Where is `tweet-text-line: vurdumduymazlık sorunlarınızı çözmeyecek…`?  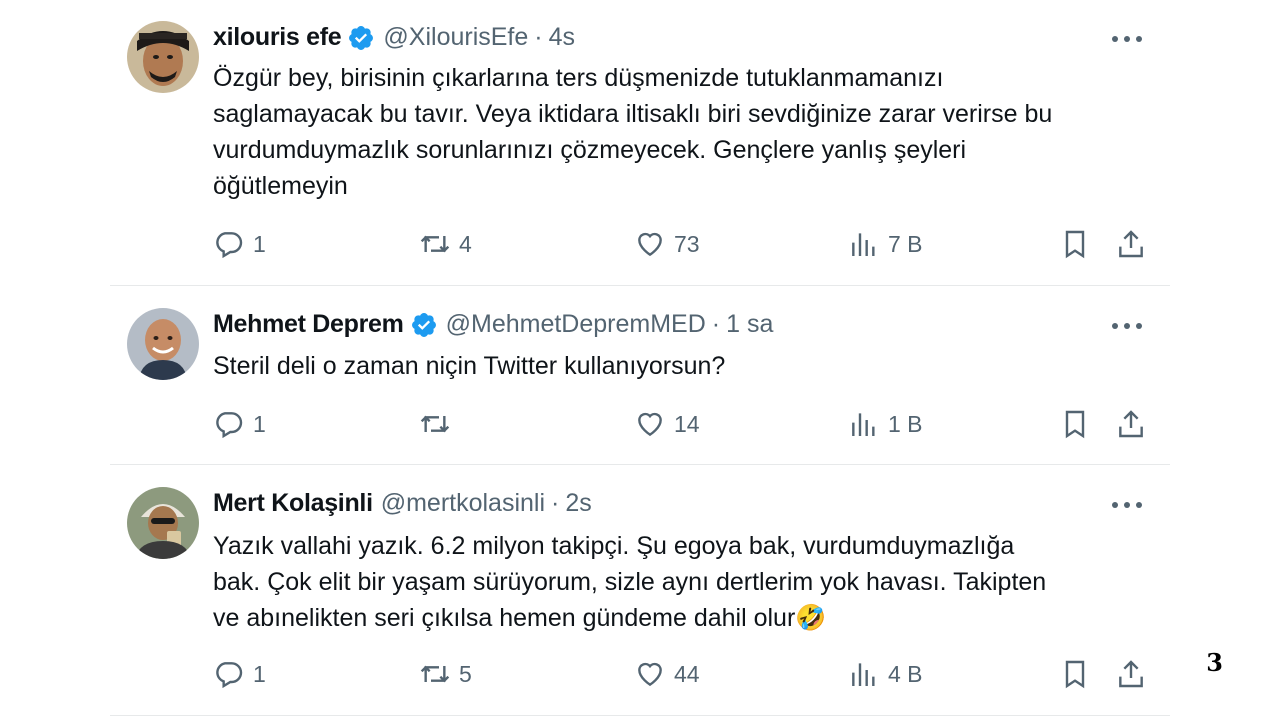
tweet-text-line: vurdumduymazlık sorunlarınızı çözmeyecek… is located at coordinates (590, 150).